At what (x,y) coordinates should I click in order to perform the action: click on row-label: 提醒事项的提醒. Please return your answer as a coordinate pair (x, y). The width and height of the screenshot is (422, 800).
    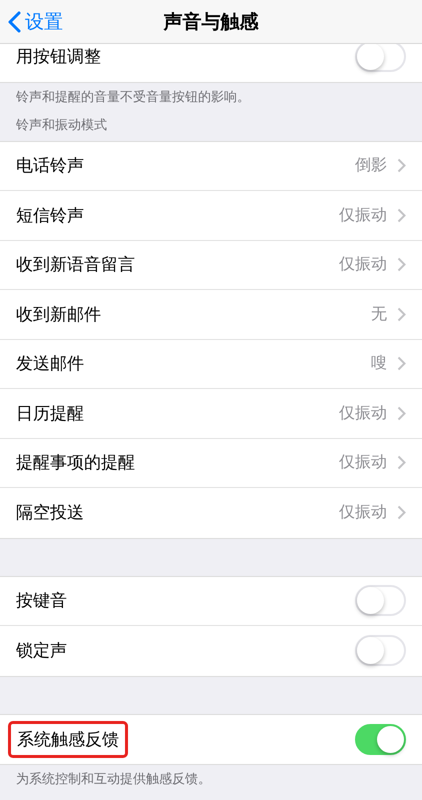
    Looking at the image, I should click on (76, 463).